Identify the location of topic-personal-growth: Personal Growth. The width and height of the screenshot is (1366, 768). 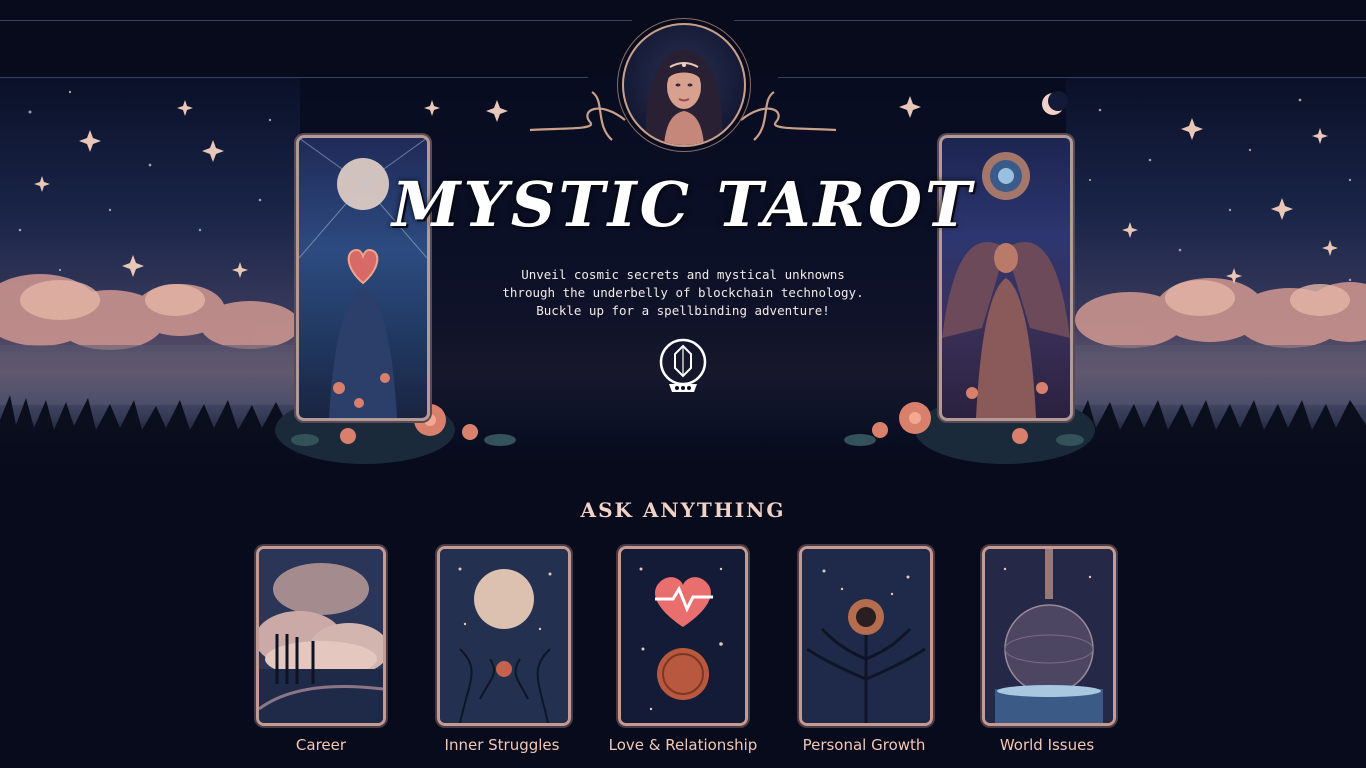
(866, 650).